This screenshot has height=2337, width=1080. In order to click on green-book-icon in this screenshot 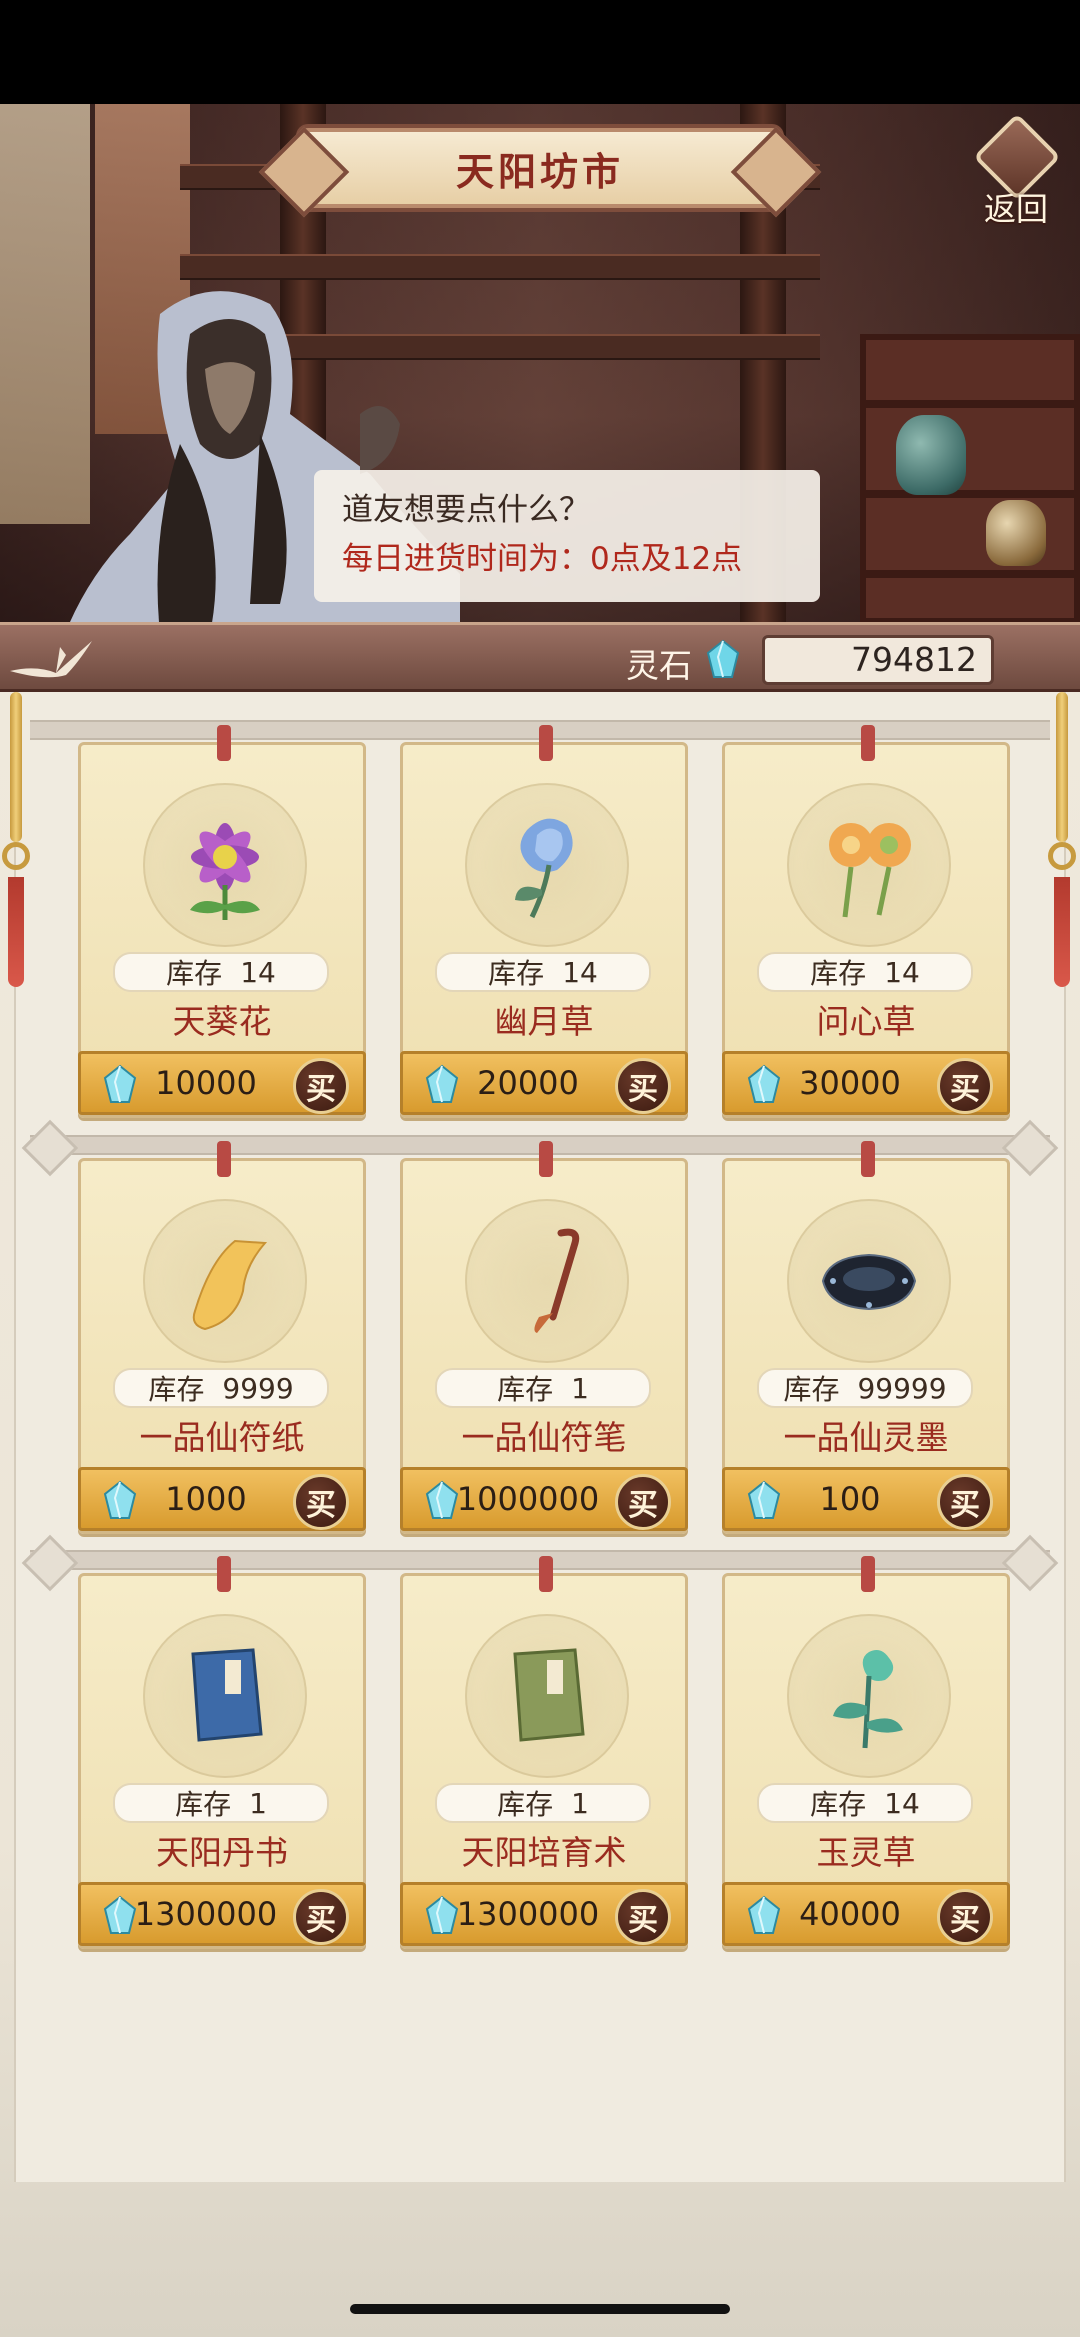, I will do `click(549, 1695)`.